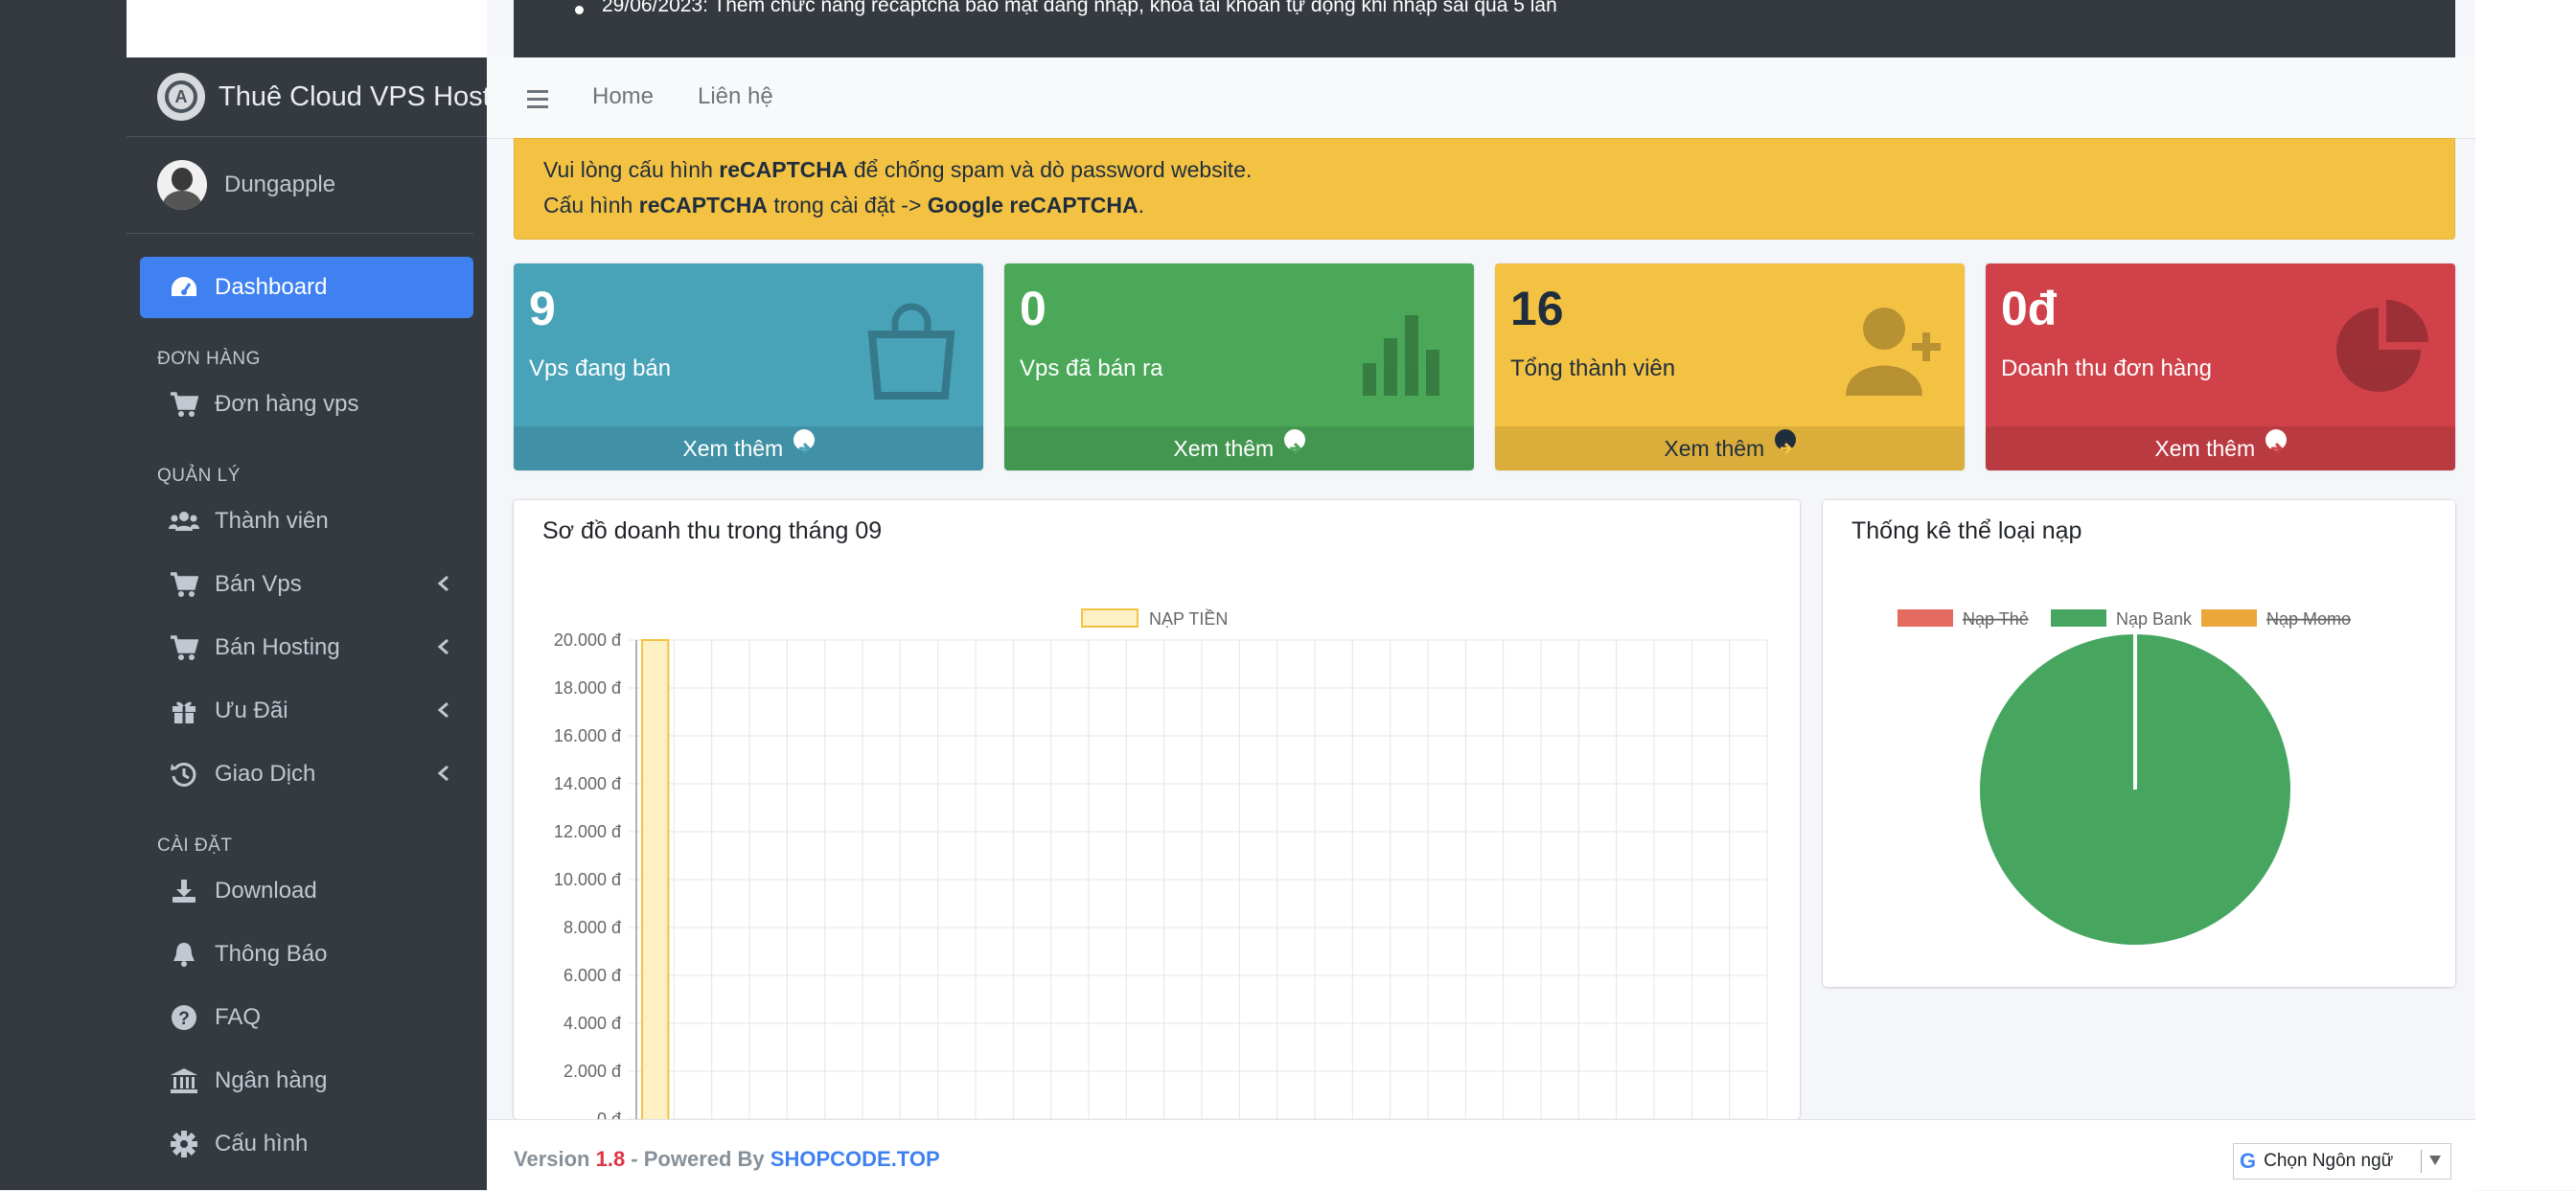 The image size is (2576, 1191). I want to click on y-tick-label: 14.000 đ, so click(587, 783).